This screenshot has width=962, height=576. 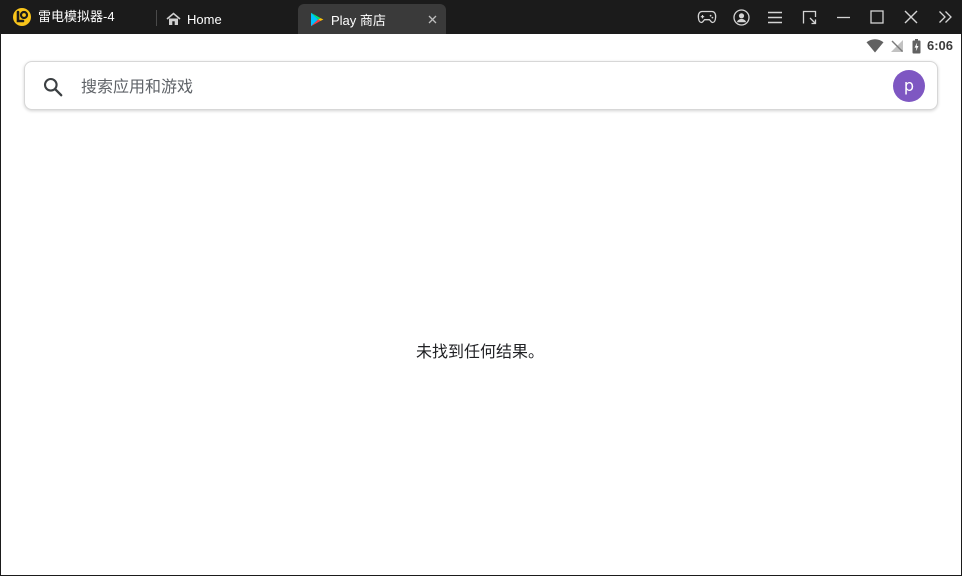 I want to click on gamepad-icon, so click(x=707, y=17).